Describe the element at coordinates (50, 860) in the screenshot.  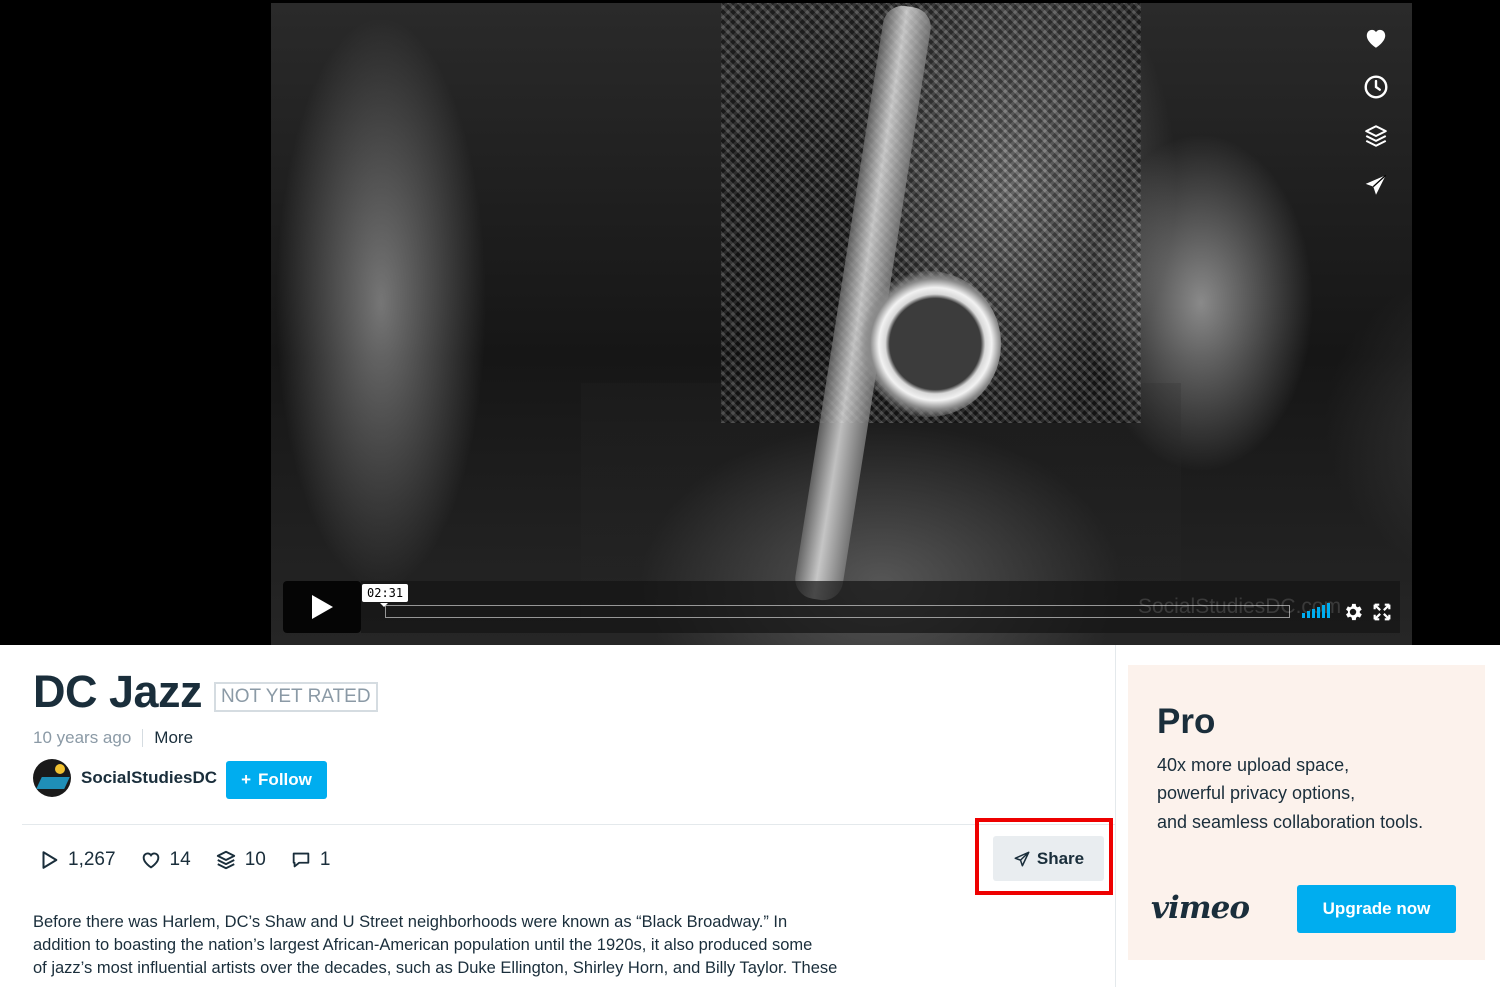
I see `play-outline-icon` at that location.